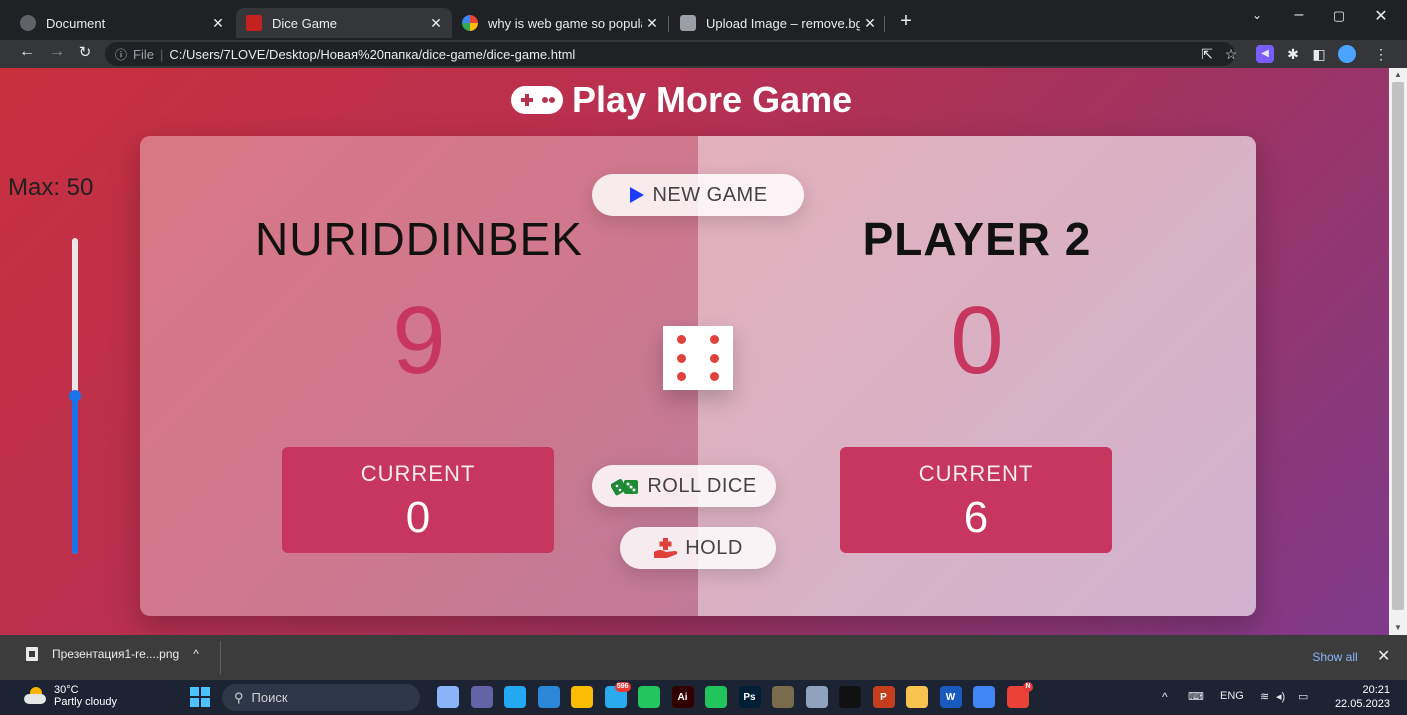 Image resolution: width=1407 pixels, height=715 pixels. I want to click on wifi-icon: ≋, so click(1264, 696).